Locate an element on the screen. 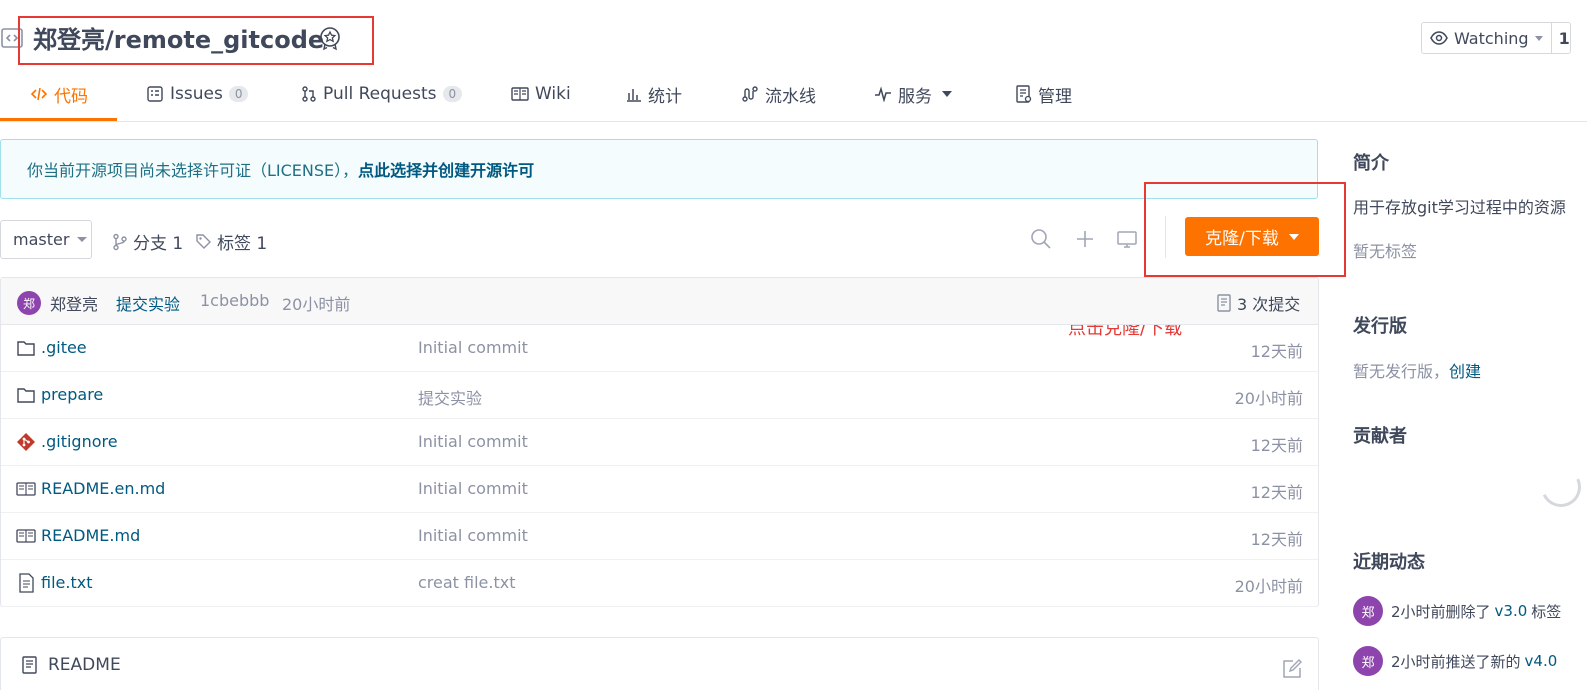  edit-icon is located at coordinates (1292, 669).